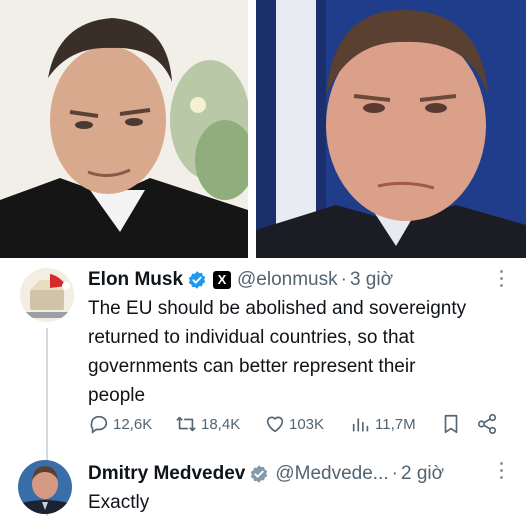 Image resolution: width=526 pixels, height=526 pixels. What do you see at coordinates (117, 395) in the screenshot?
I see `tweet-text-line: people` at bounding box center [117, 395].